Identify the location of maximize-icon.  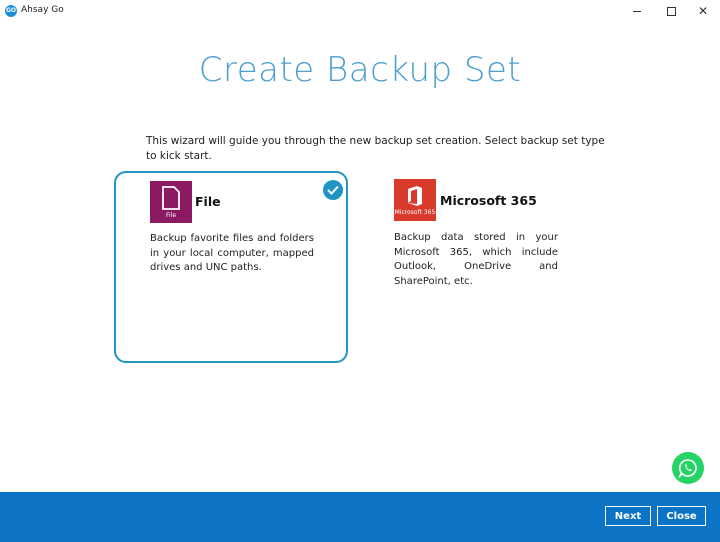
(671, 11).